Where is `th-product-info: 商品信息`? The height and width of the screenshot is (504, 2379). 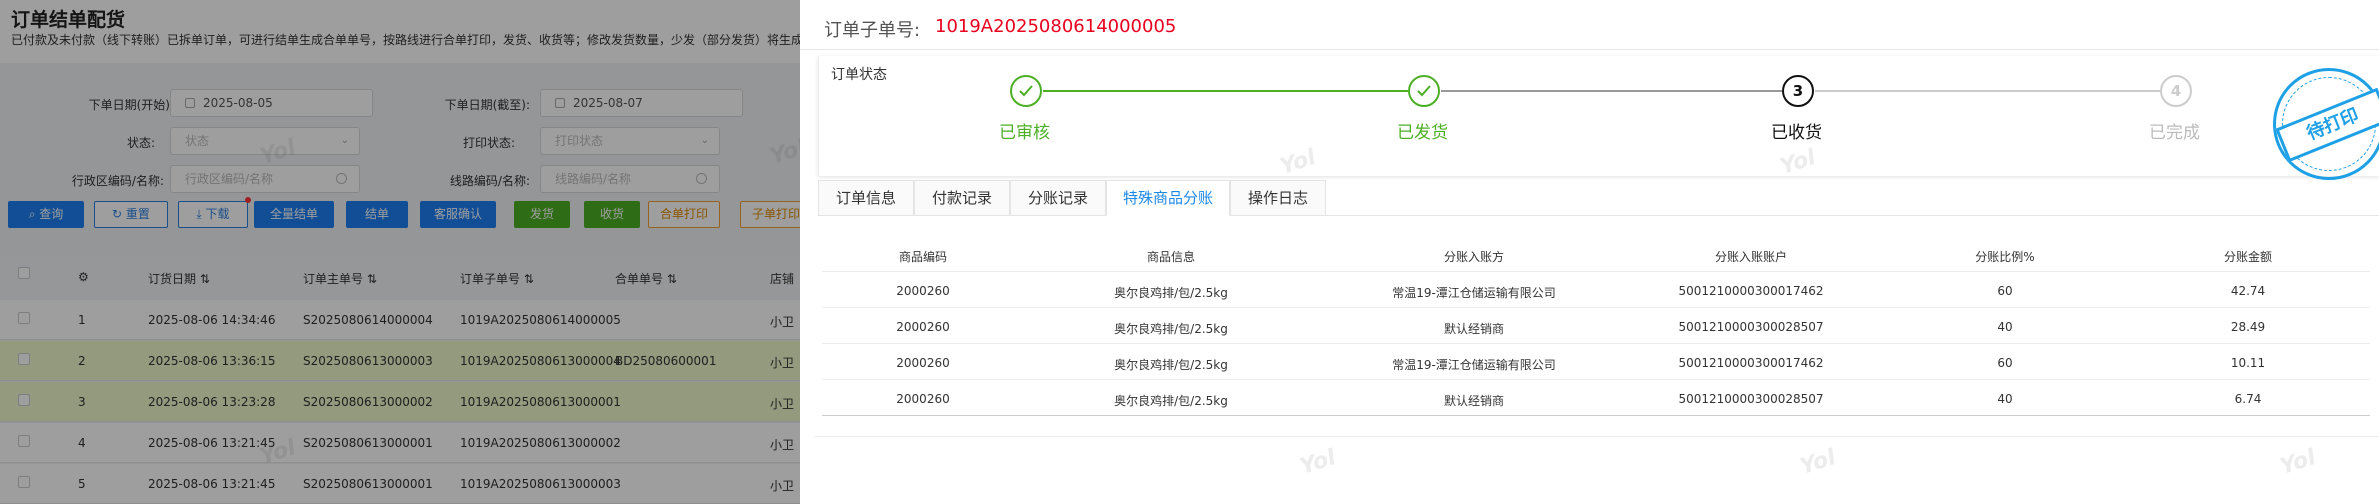
th-product-info: 商品信息 is located at coordinates (1171, 257).